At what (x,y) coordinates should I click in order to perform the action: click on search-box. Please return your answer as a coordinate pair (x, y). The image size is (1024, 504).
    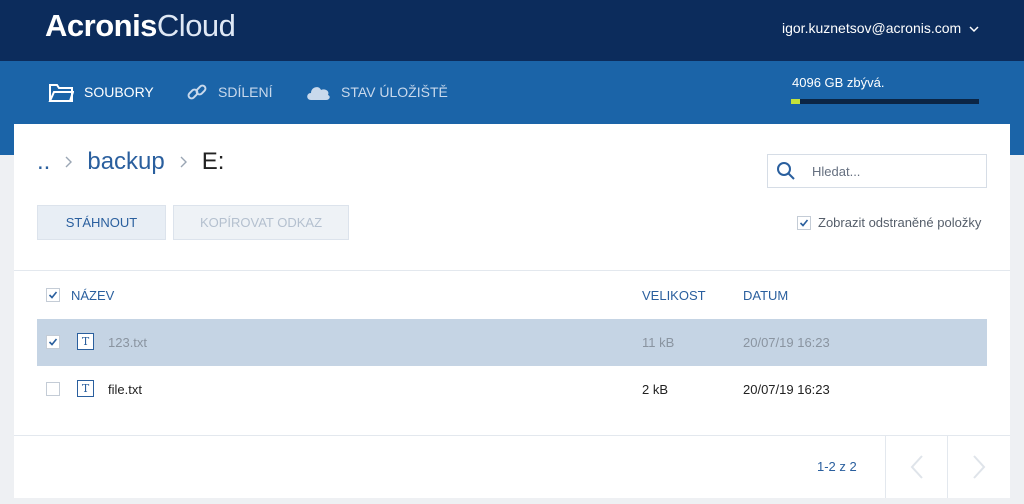
    Looking at the image, I should click on (877, 171).